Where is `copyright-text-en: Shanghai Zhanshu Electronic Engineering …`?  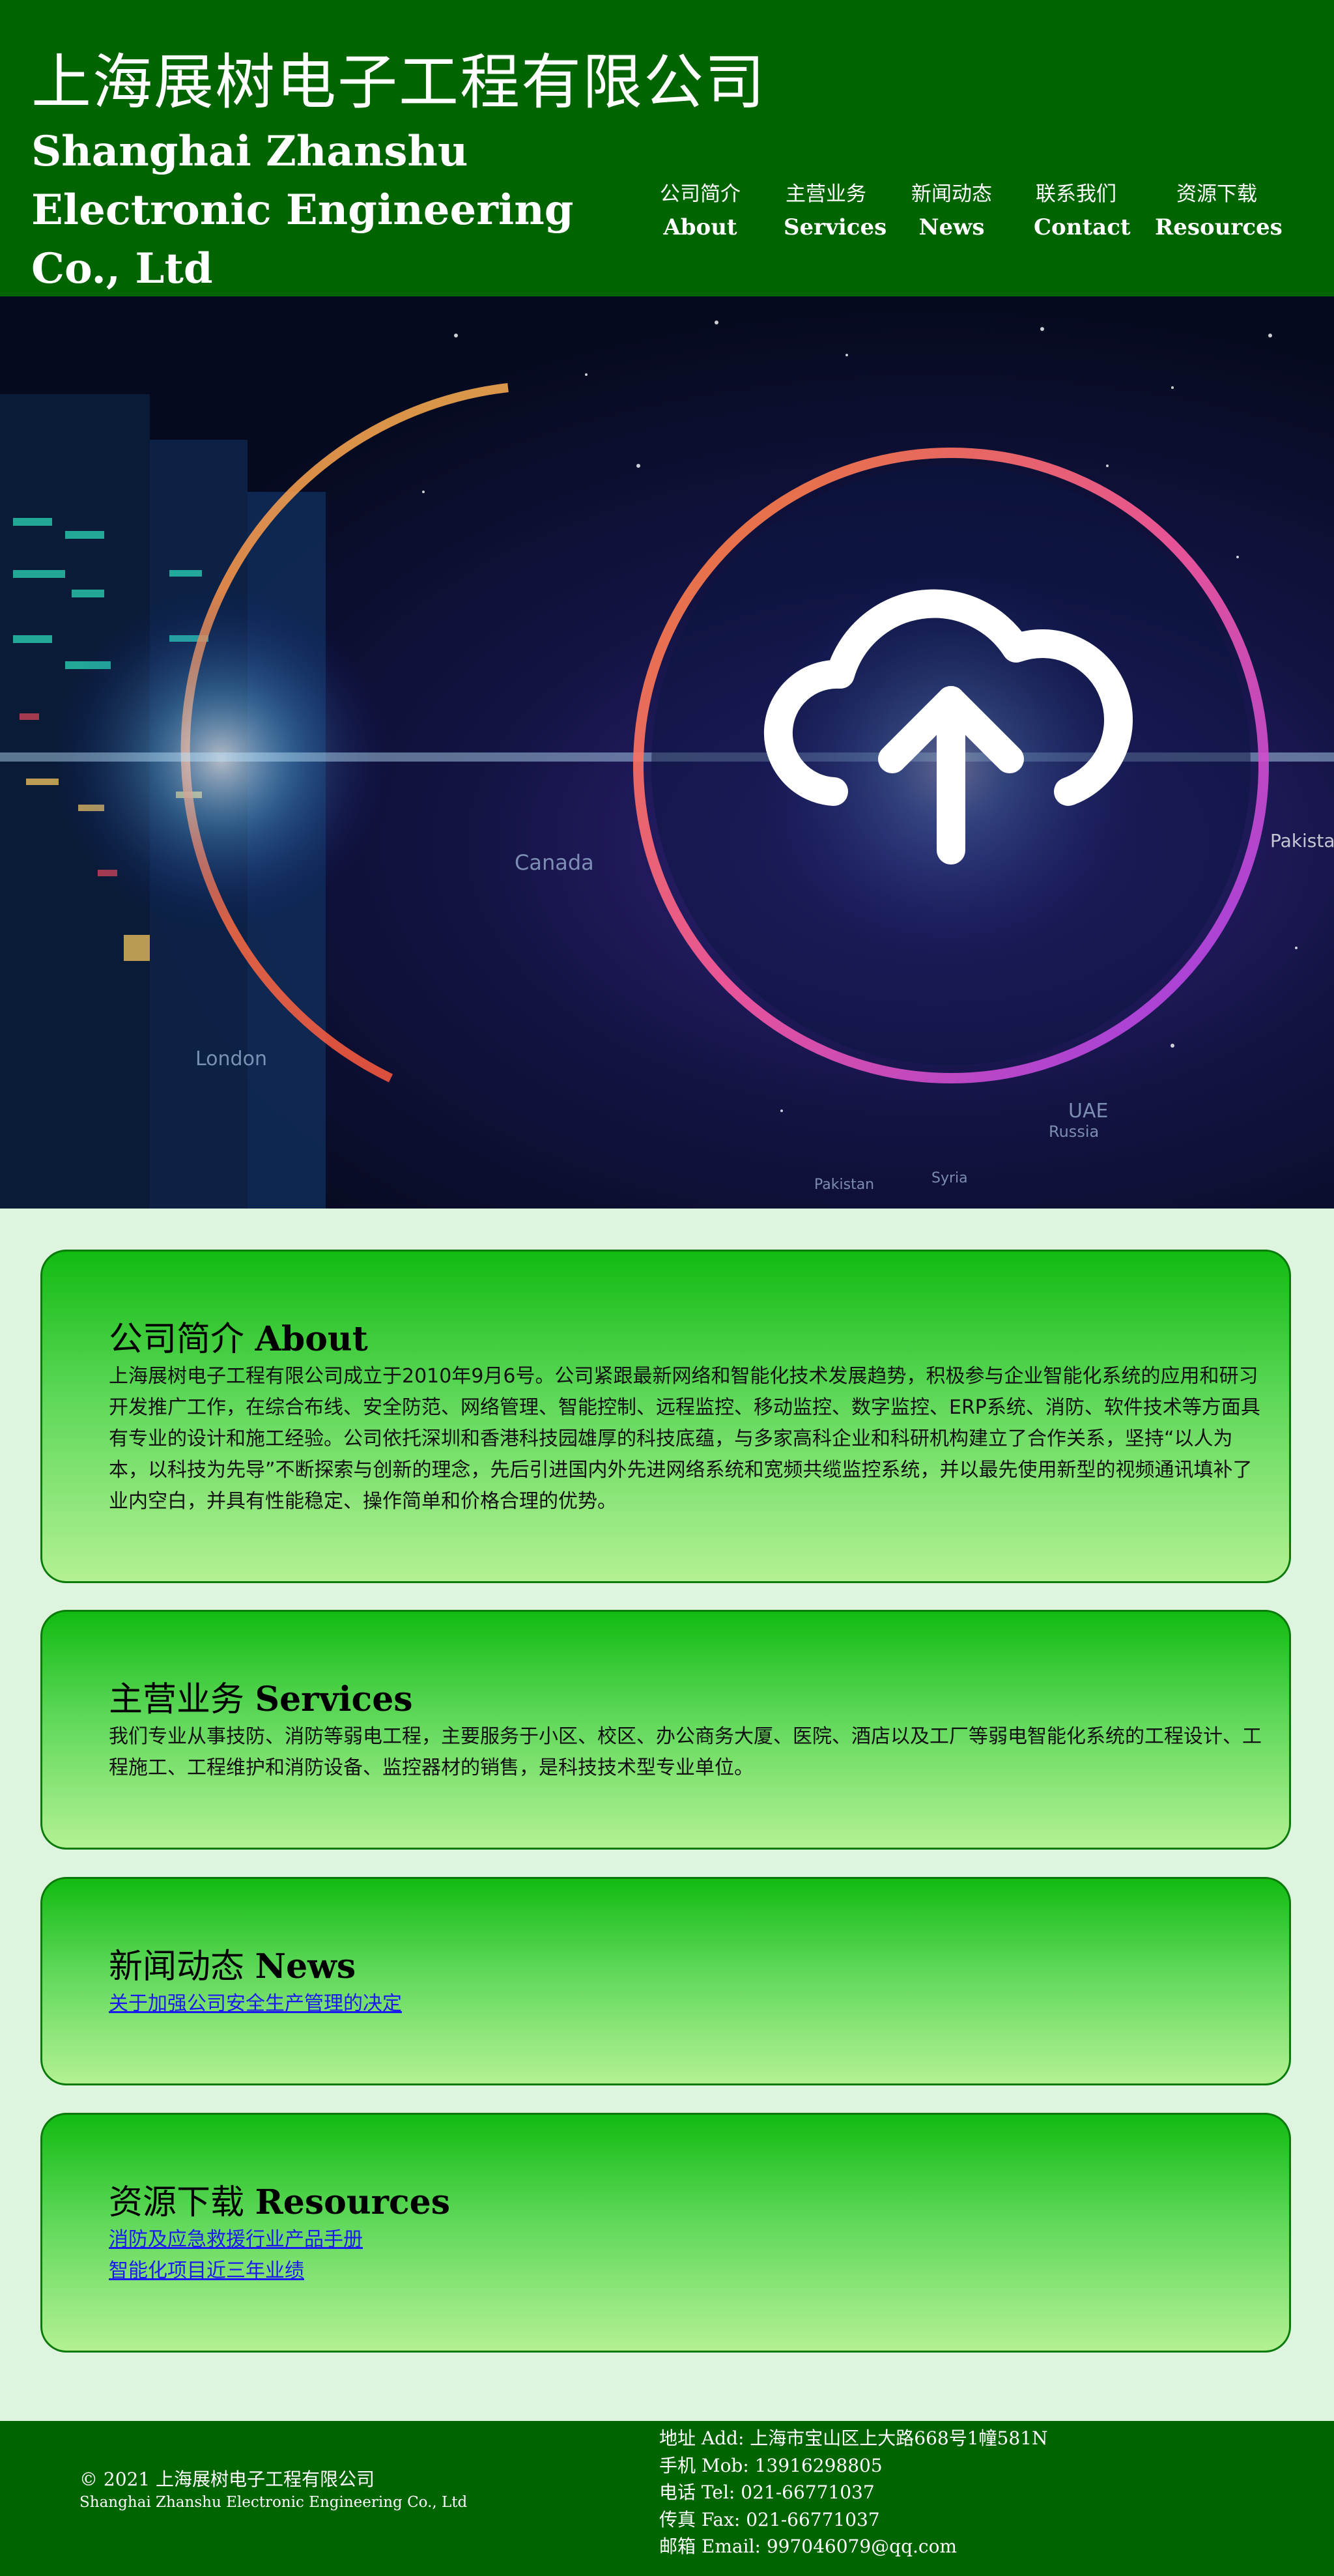
copyright-text-en: Shanghai Zhanshu Electronic Engineering … is located at coordinates (273, 2502).